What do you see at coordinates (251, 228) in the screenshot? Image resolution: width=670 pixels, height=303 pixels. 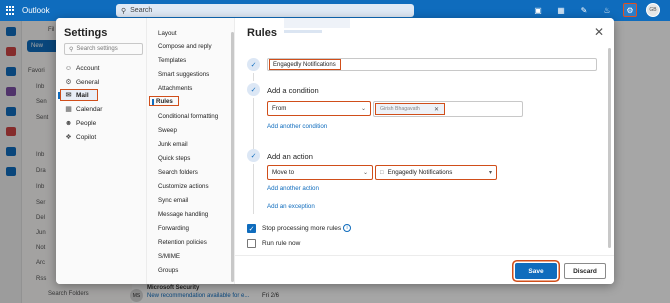 I see `stop-processing-checkbox: ✓` at bounding box center [251, 228].